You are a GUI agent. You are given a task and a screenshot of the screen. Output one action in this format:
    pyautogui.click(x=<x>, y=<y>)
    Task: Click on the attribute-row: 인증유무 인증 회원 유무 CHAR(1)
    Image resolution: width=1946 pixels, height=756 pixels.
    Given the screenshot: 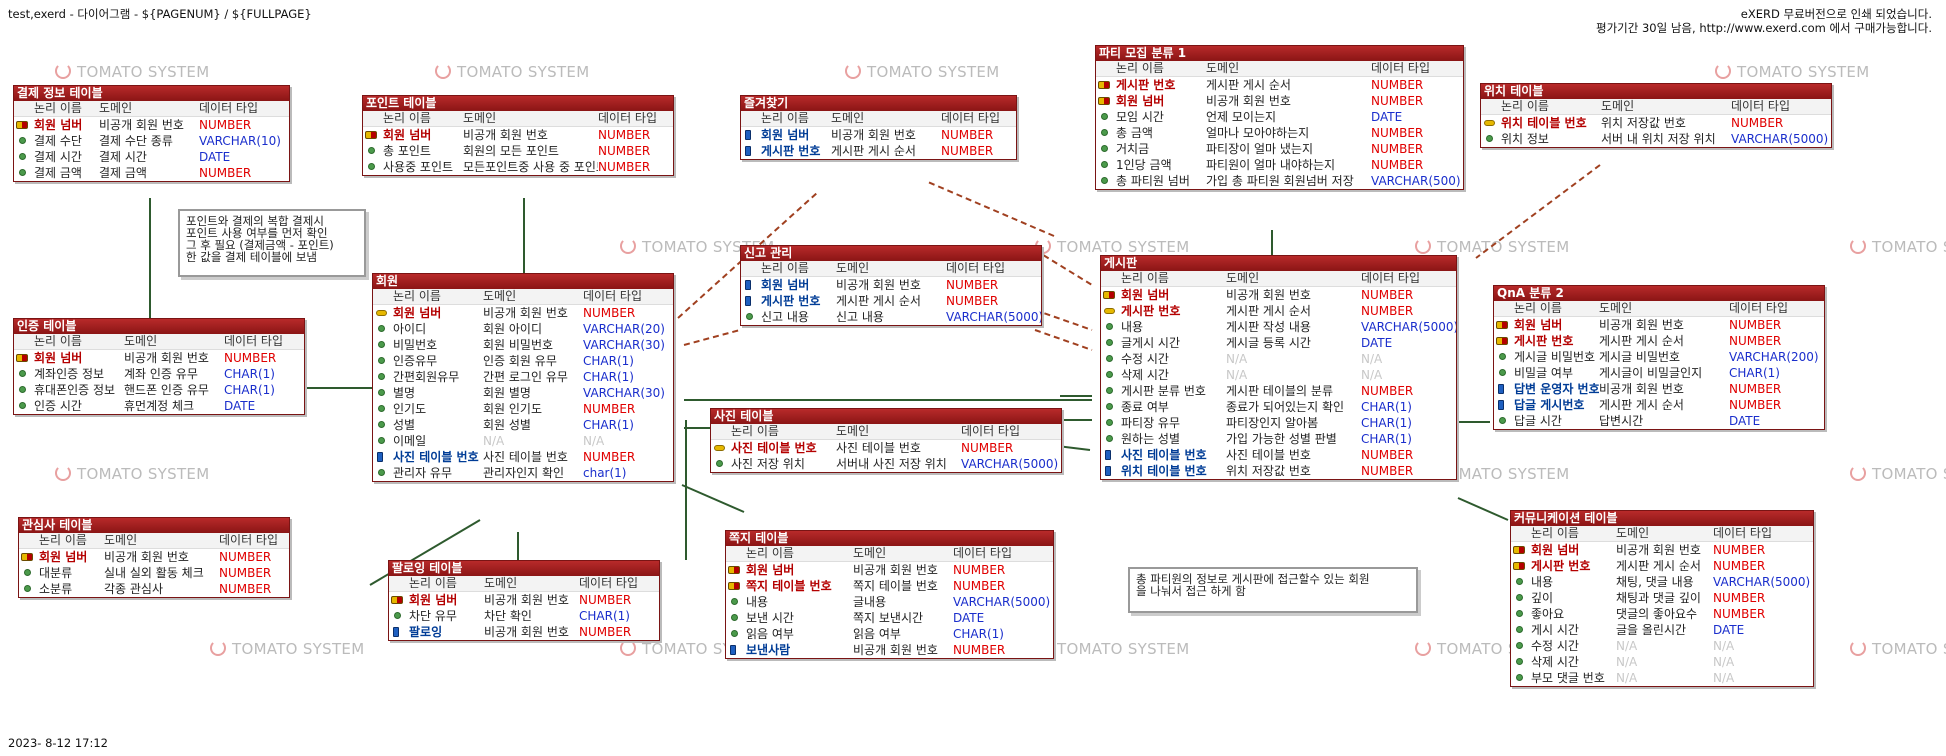 What is the action you would take?
    pyautogui.click(x=523, y=361)
    